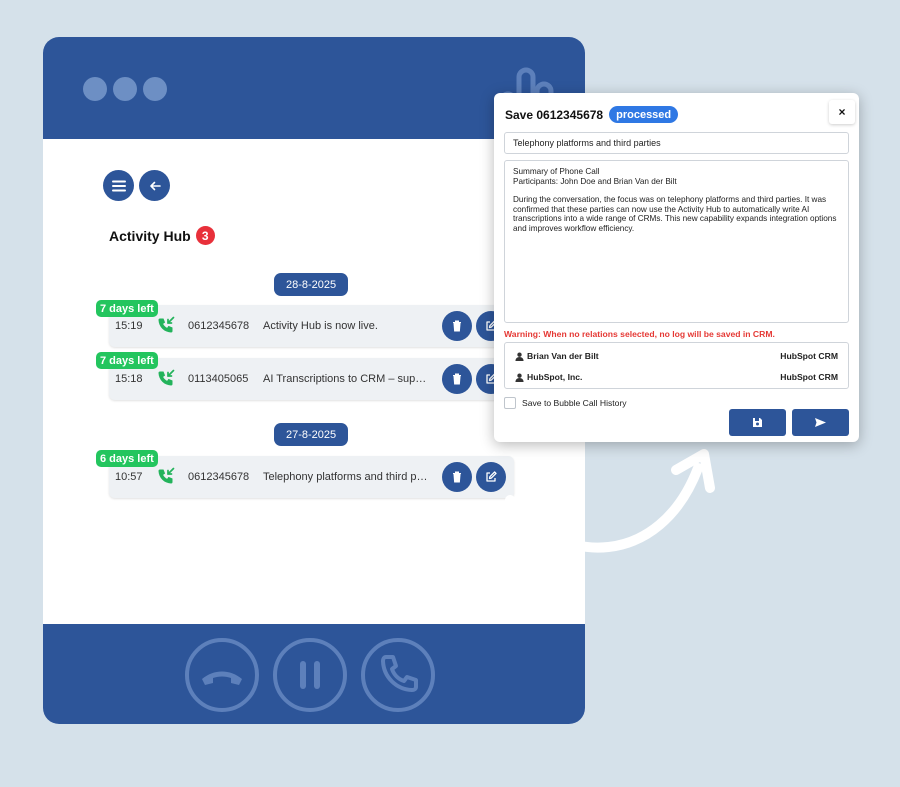 This screenshot has height=787, width=900. Describe the element at coordinates (129, 326) in the screenshot. I see `call-time: 15:19` at that location.